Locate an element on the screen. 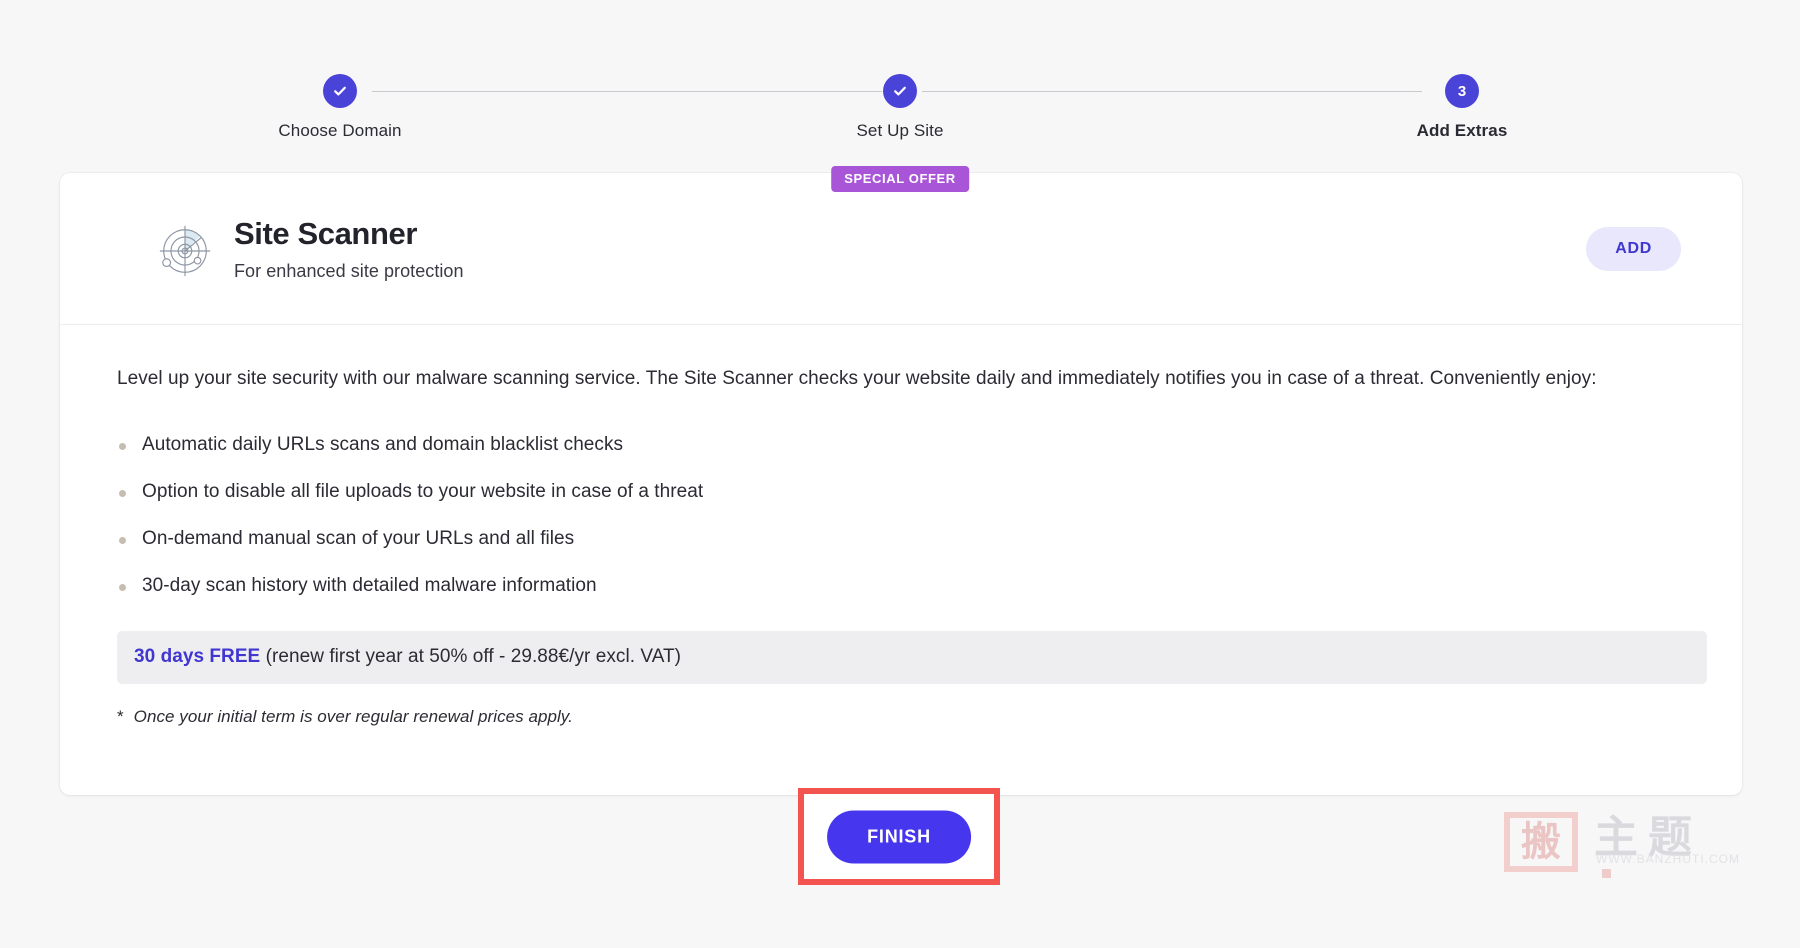 This screenshot has height=948, width=1800. product-subtitle: For enhanced site protection is located at coordinates (349, 271).